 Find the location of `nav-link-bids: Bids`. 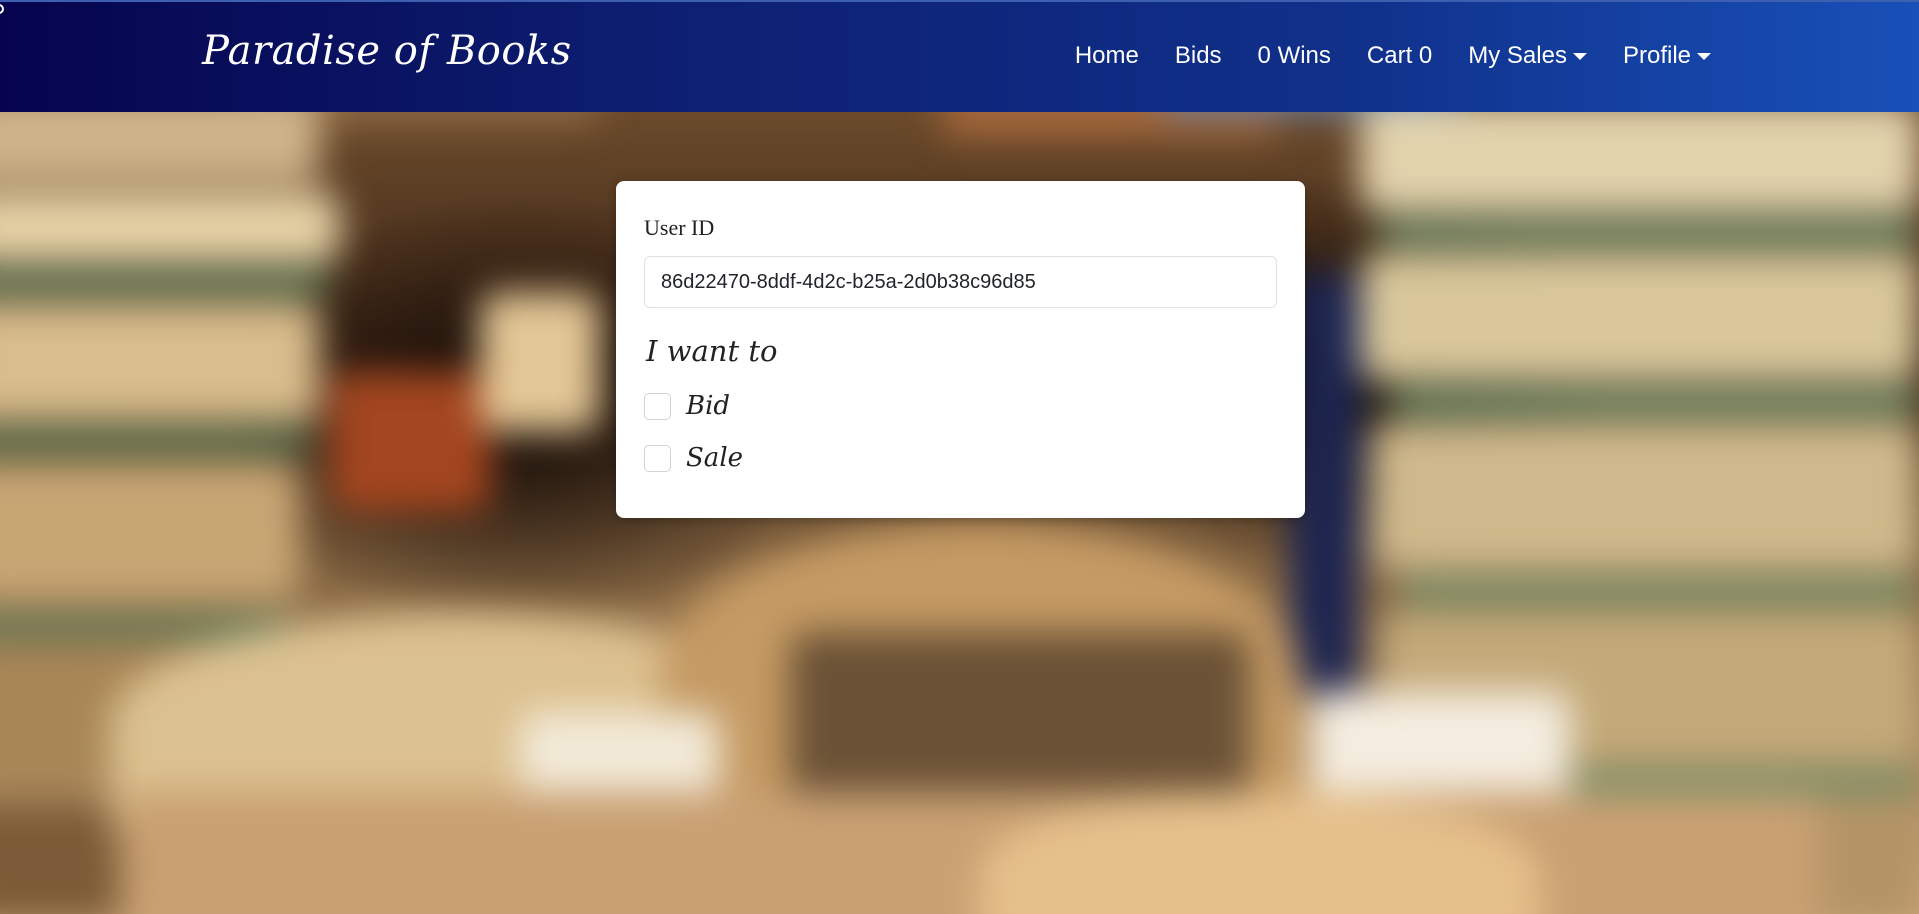

nav-link-bids: Bids is located at coordinates (1198, 56).